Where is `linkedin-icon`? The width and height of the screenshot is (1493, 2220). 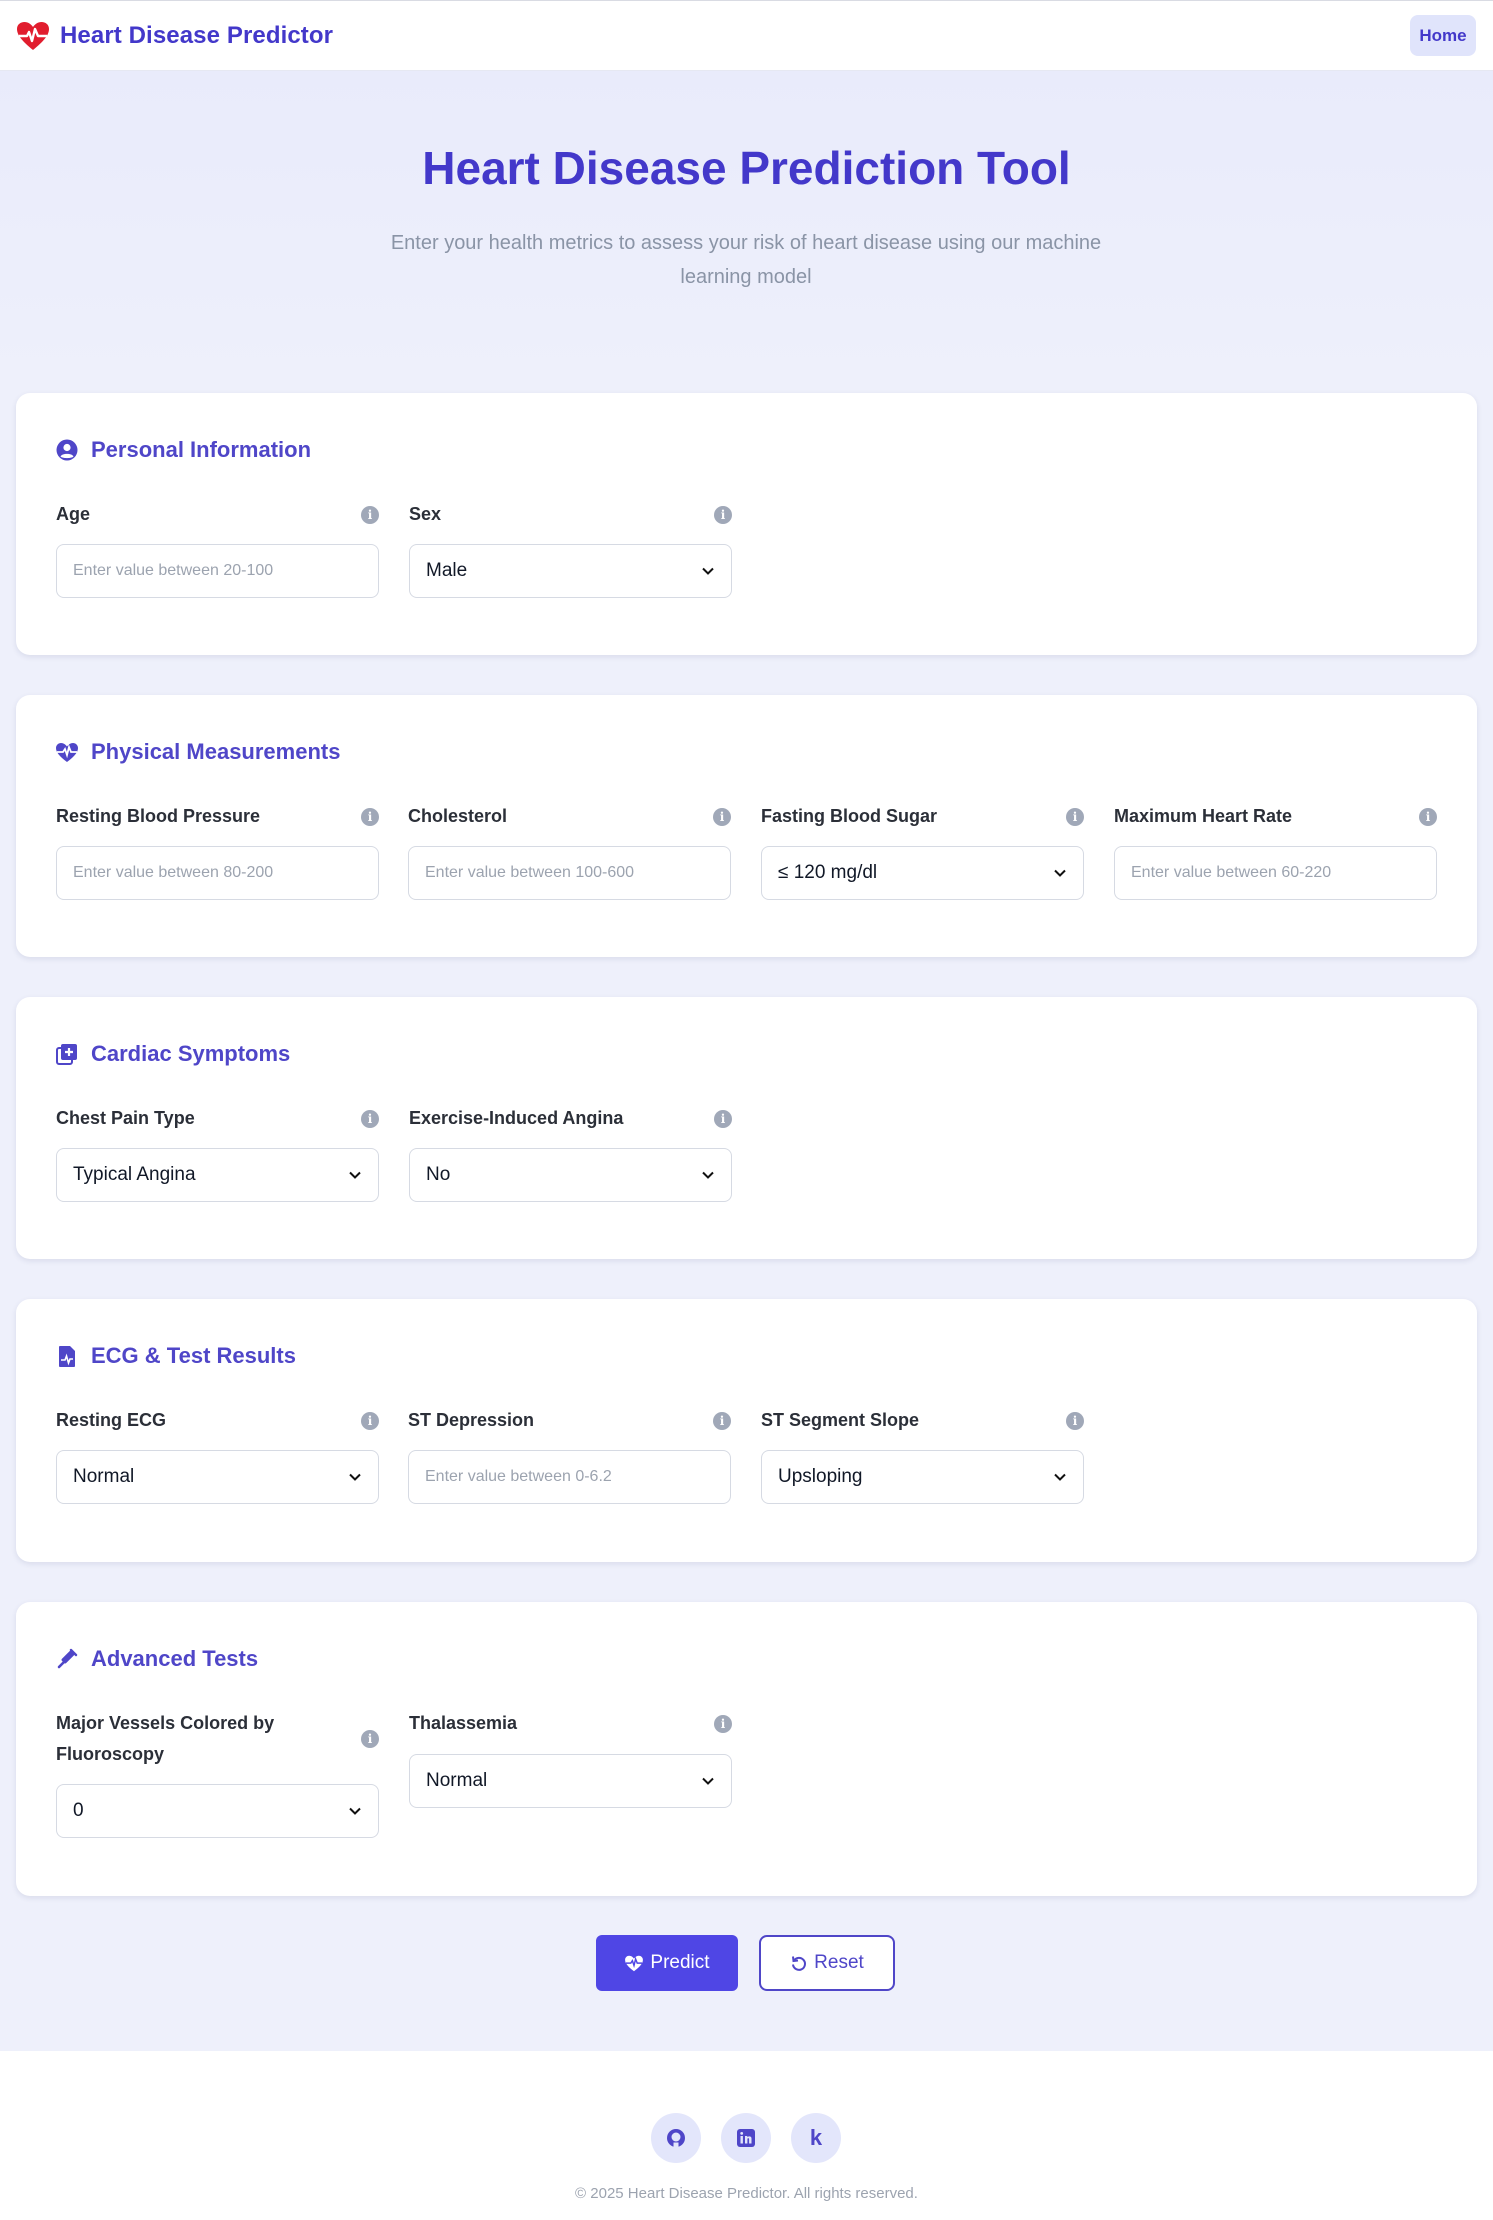 linkedin-icon is located at coordinates (746, 2138).